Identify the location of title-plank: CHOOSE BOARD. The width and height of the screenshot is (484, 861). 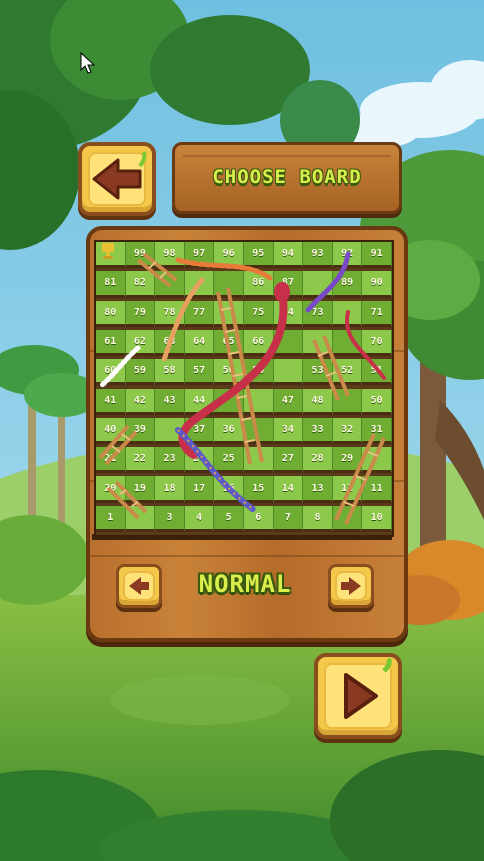
(287, 178).